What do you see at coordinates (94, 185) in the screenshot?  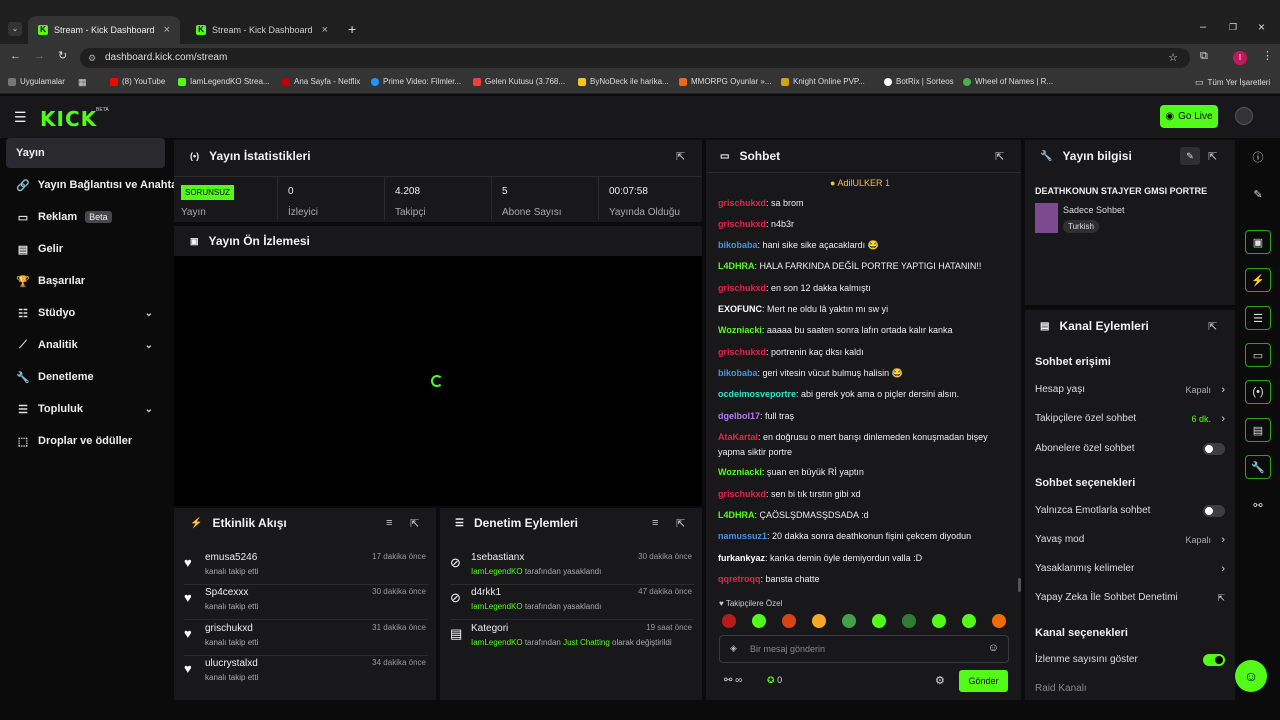 I see `sidebar-item-stream-key: 🔗 Yayın Bağlantısı ve Anahtar` at bounding box center [94, 185].